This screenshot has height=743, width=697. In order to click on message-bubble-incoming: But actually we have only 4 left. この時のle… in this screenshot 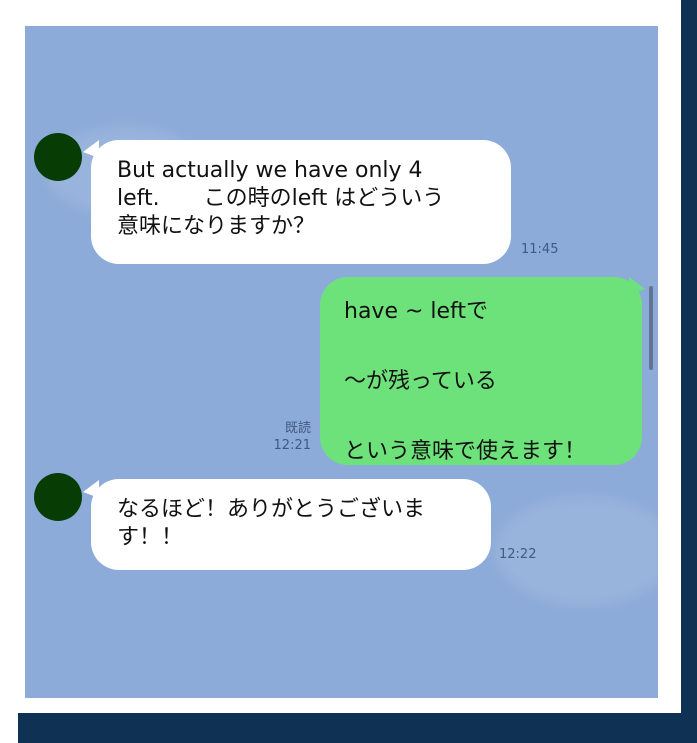, I will do `click(301, 202)`.